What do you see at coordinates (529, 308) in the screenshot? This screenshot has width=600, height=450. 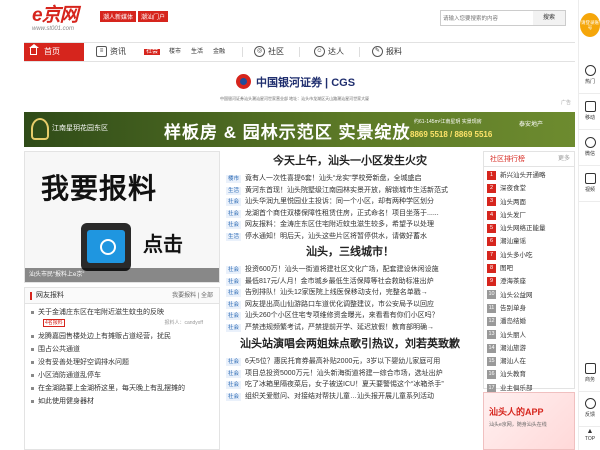 I see `ranking-item: 11 告别单身` at bounding box center [529, 308].